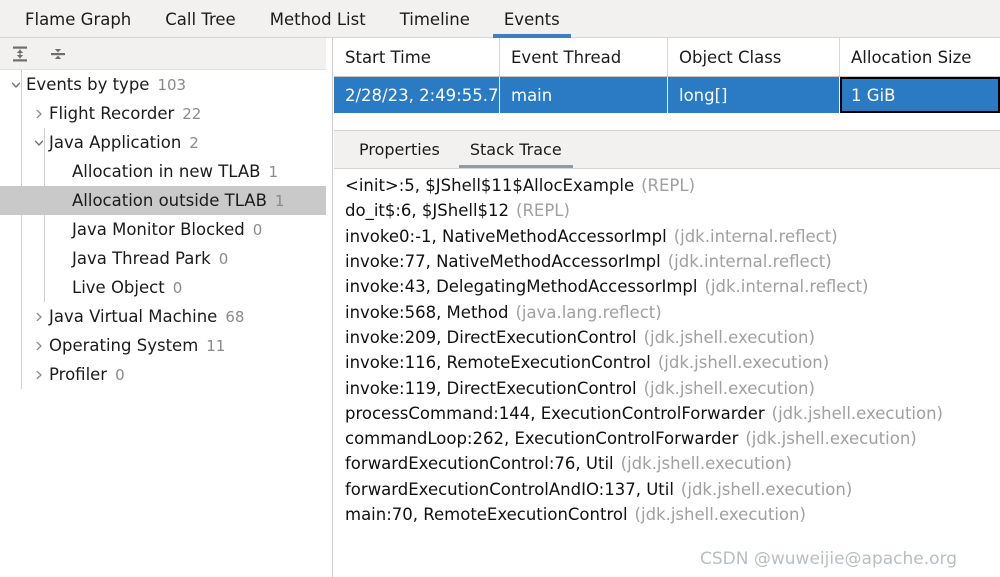 The image size is (1000, 577). What do you see at coordinates (124, 142) in the screenshot?
I see `tree-item-content: Java Application 2` at bounding box center [124, 142].